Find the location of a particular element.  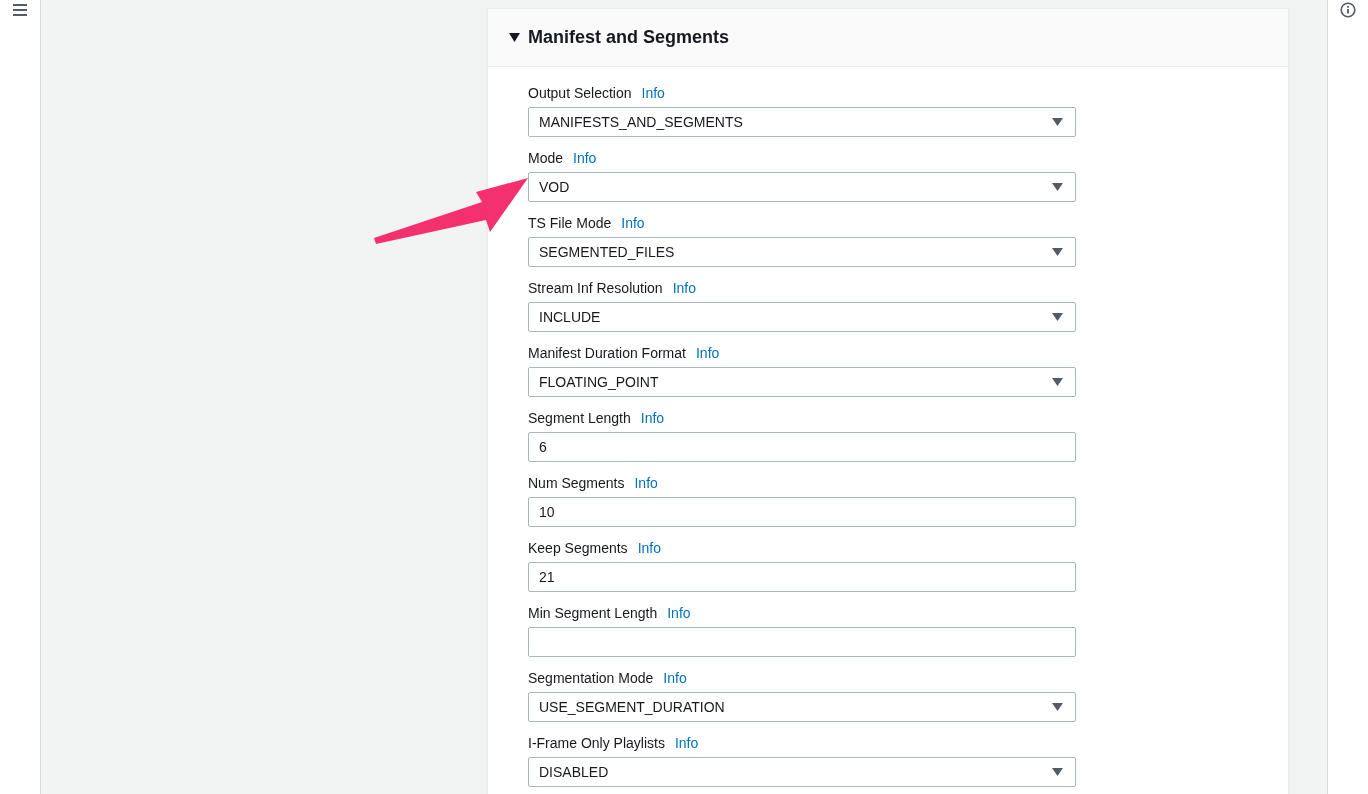

field-label: I-Frame Only Playlists is located at coordinates (596, 743).